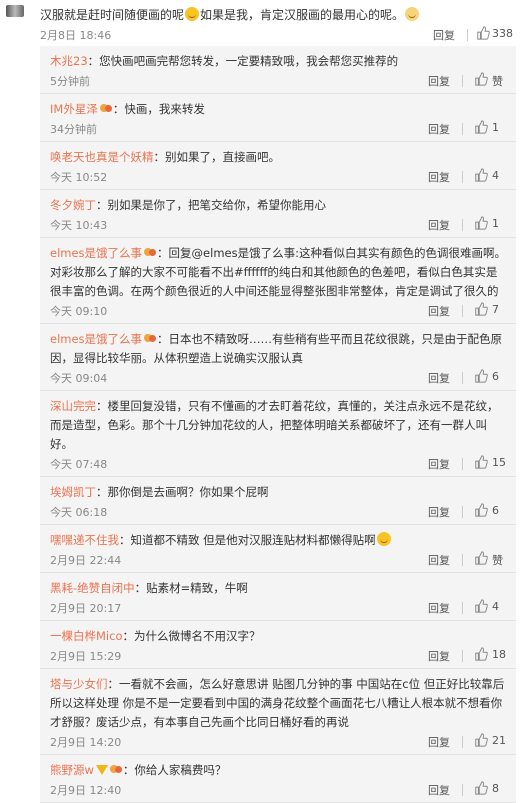 The image size is (528, 803). I want to click on reply-time: 2月9日 14:20, so click(86, 742).